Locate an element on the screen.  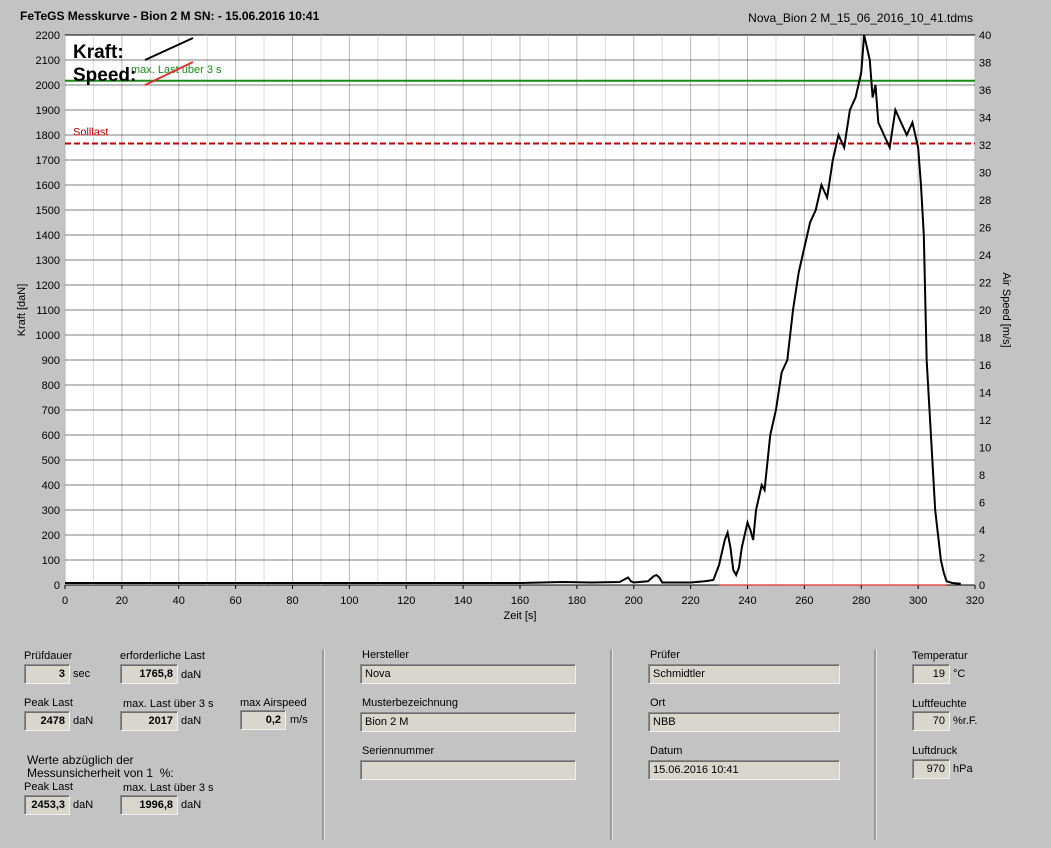
y-tick-label: 100 is located at coordinates (51, 561).